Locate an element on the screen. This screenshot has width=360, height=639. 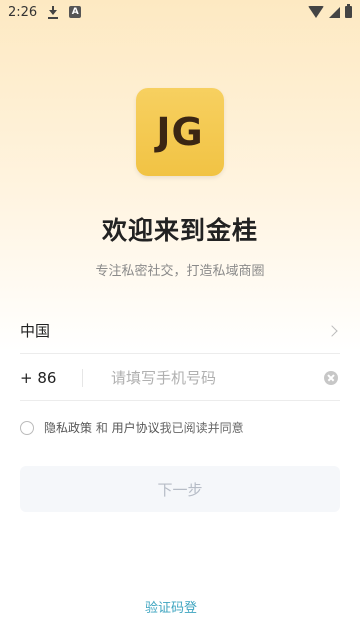
download-icon is located at coordinates (53, 12).